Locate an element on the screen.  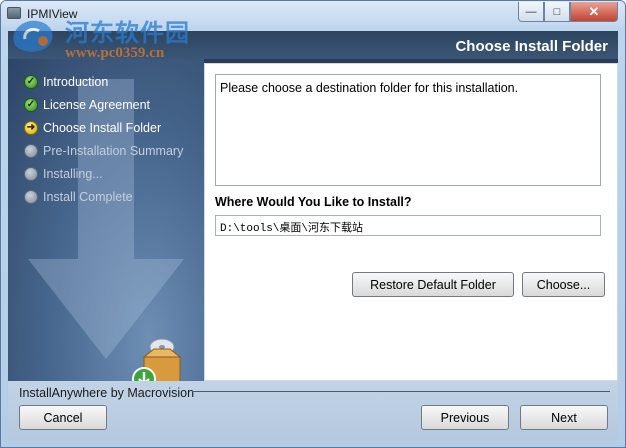
step-choose-install-folder: ➜ Choose Install Folder is located at coordinates (92, 128).